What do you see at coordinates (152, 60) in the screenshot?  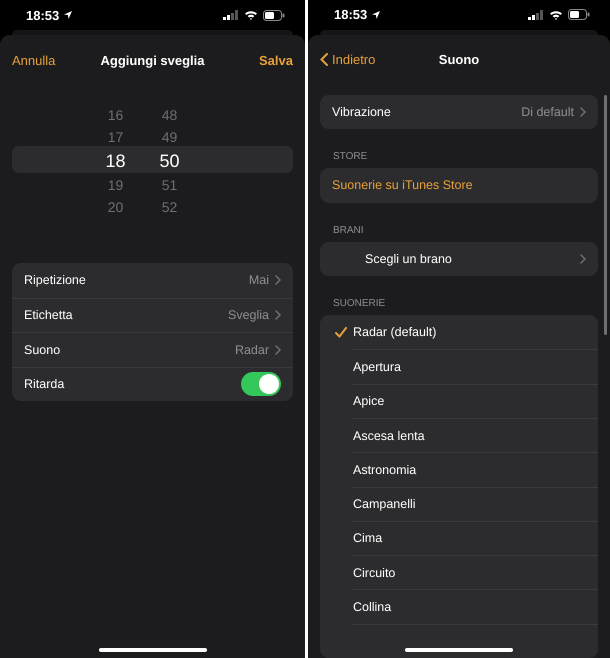 I see `screen-title: Aggiungi sveglia` at bounding box center [152, 60].